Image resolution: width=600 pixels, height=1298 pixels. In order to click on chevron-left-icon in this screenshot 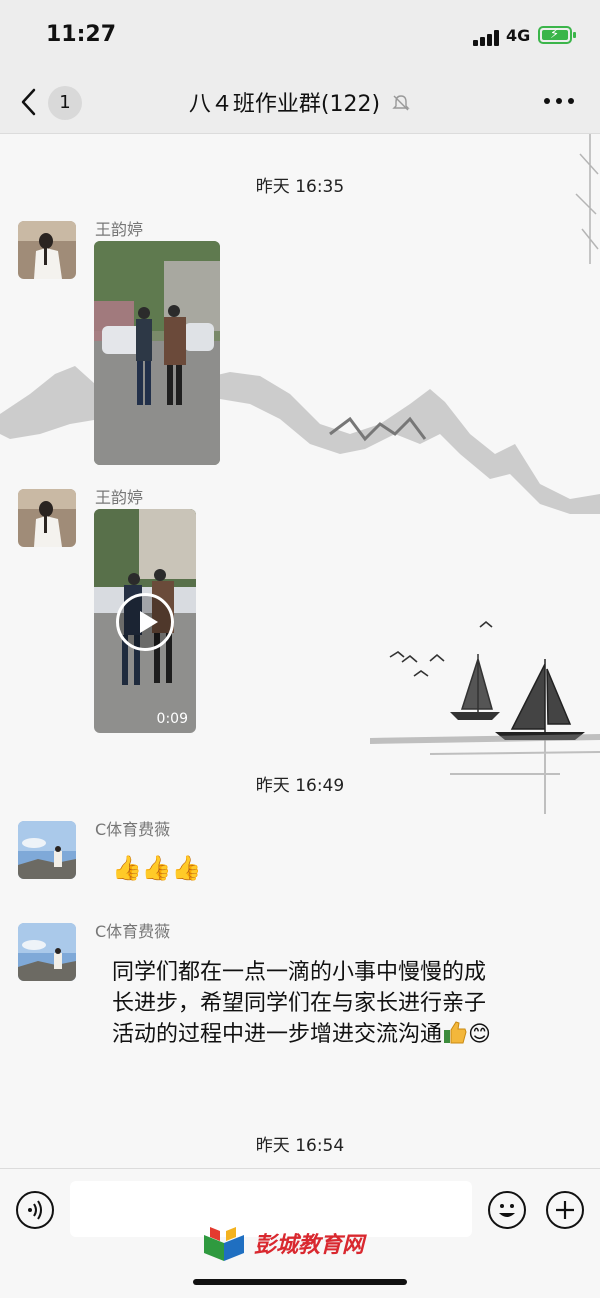, I will do `click(28, 102)`.